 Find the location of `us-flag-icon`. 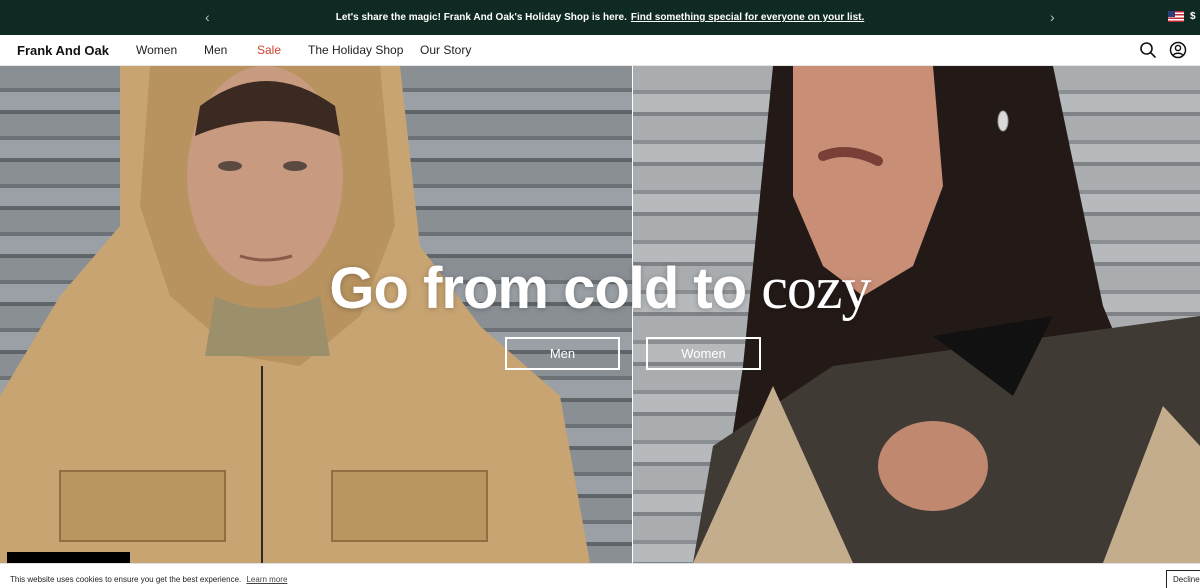

us-flag-icon is located at coordinates (1176, 16).